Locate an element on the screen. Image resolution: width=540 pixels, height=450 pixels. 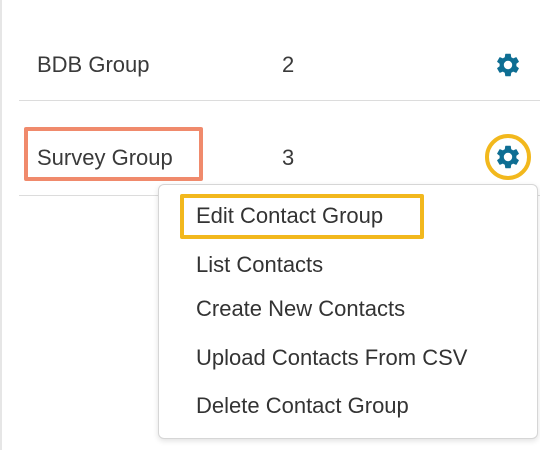
group-name: BDB Group is located at coordinates (93, 64).